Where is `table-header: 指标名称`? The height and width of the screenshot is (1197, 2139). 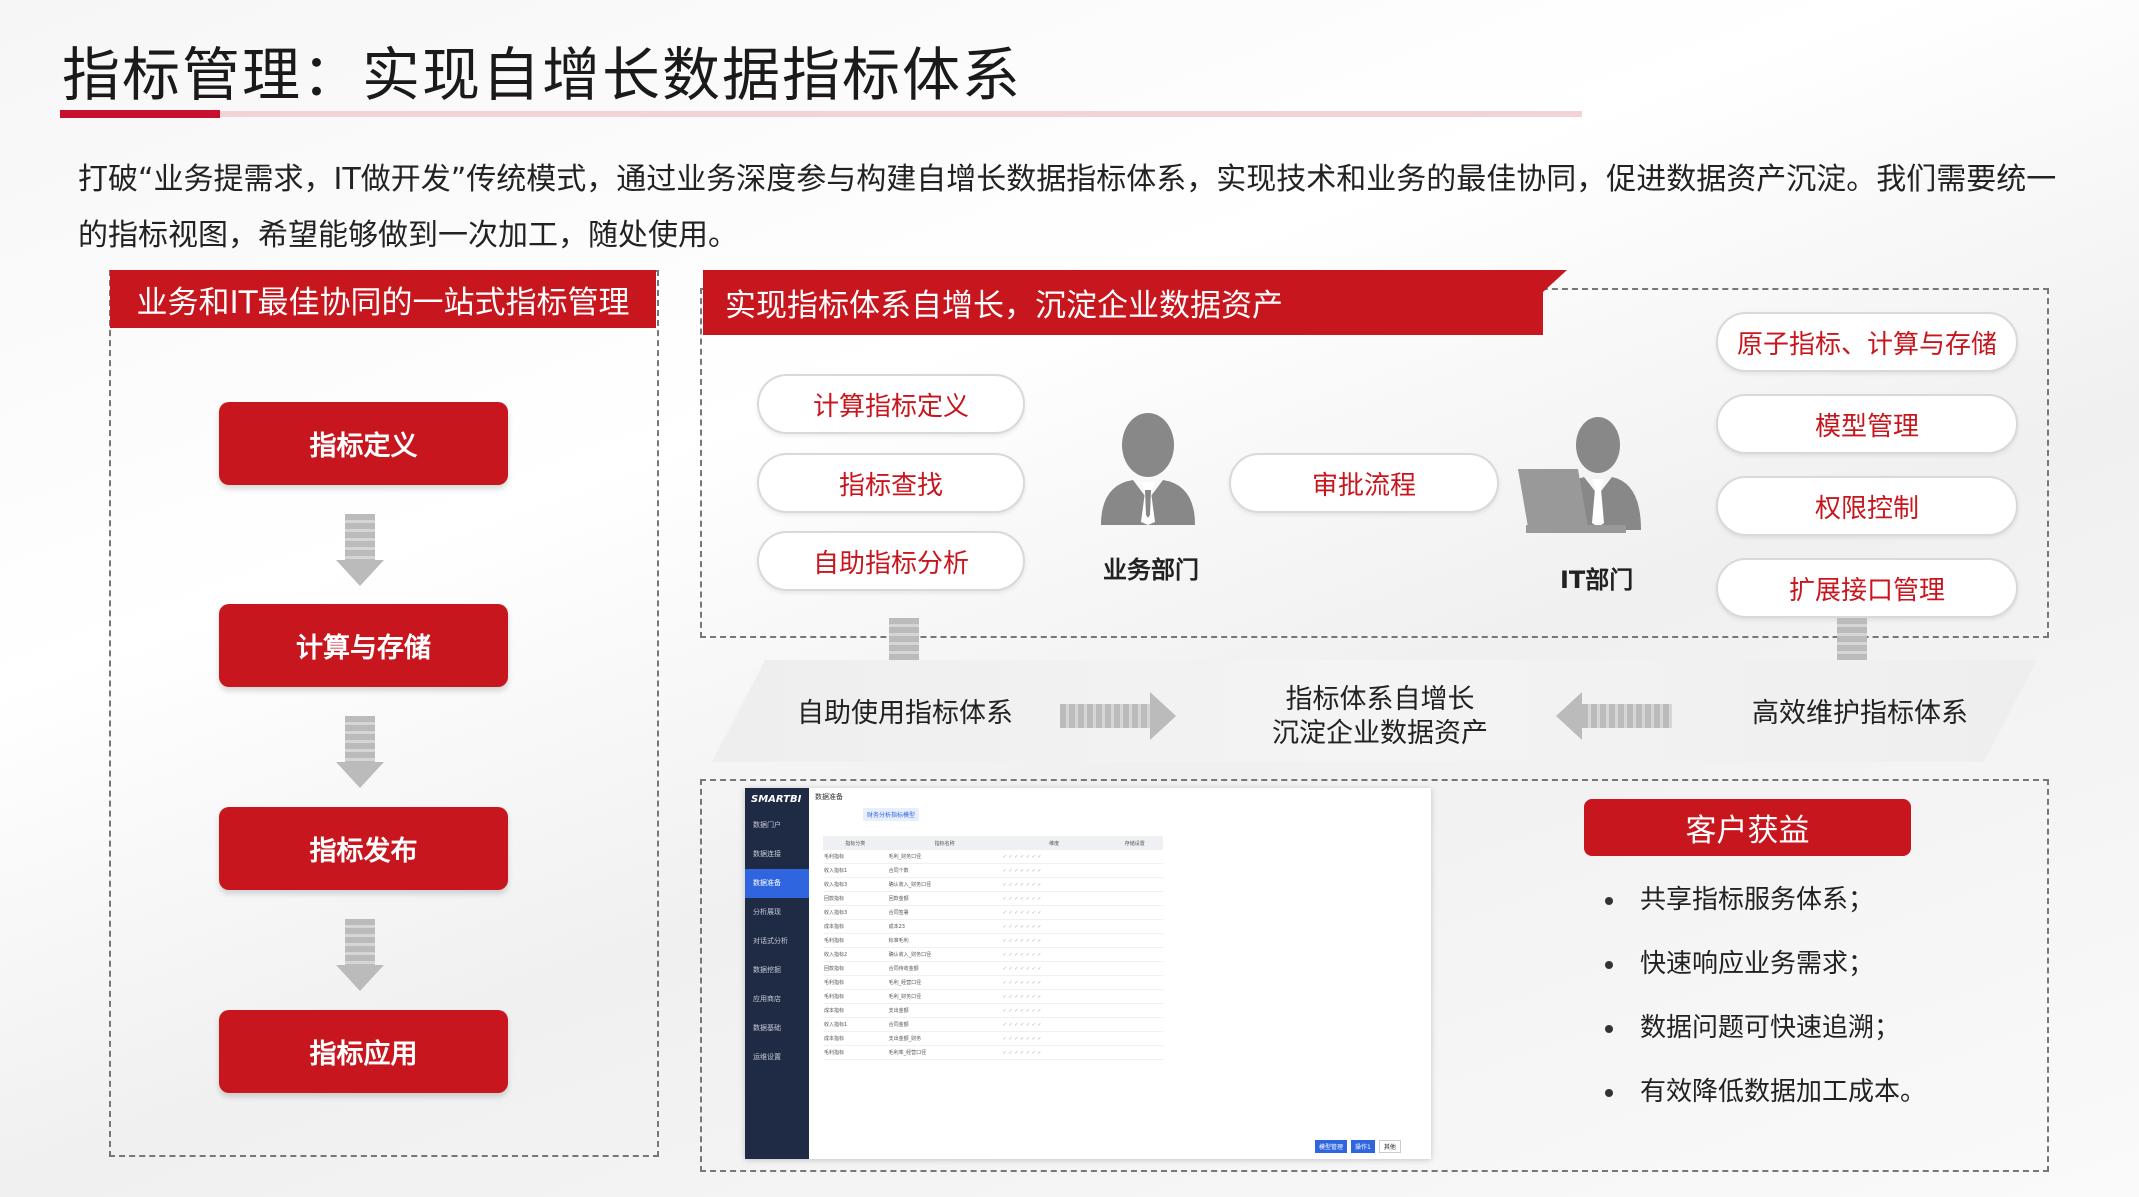
table-header: 指标名称 is located at coordinates (944, 843).